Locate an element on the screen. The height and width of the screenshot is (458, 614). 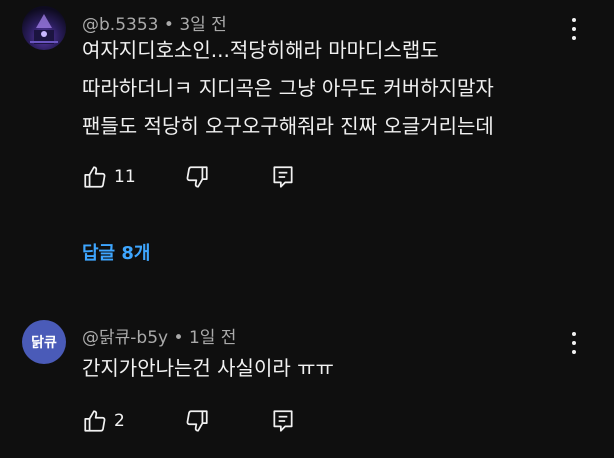
like-button: 11 is located at coordinates (109, 177).